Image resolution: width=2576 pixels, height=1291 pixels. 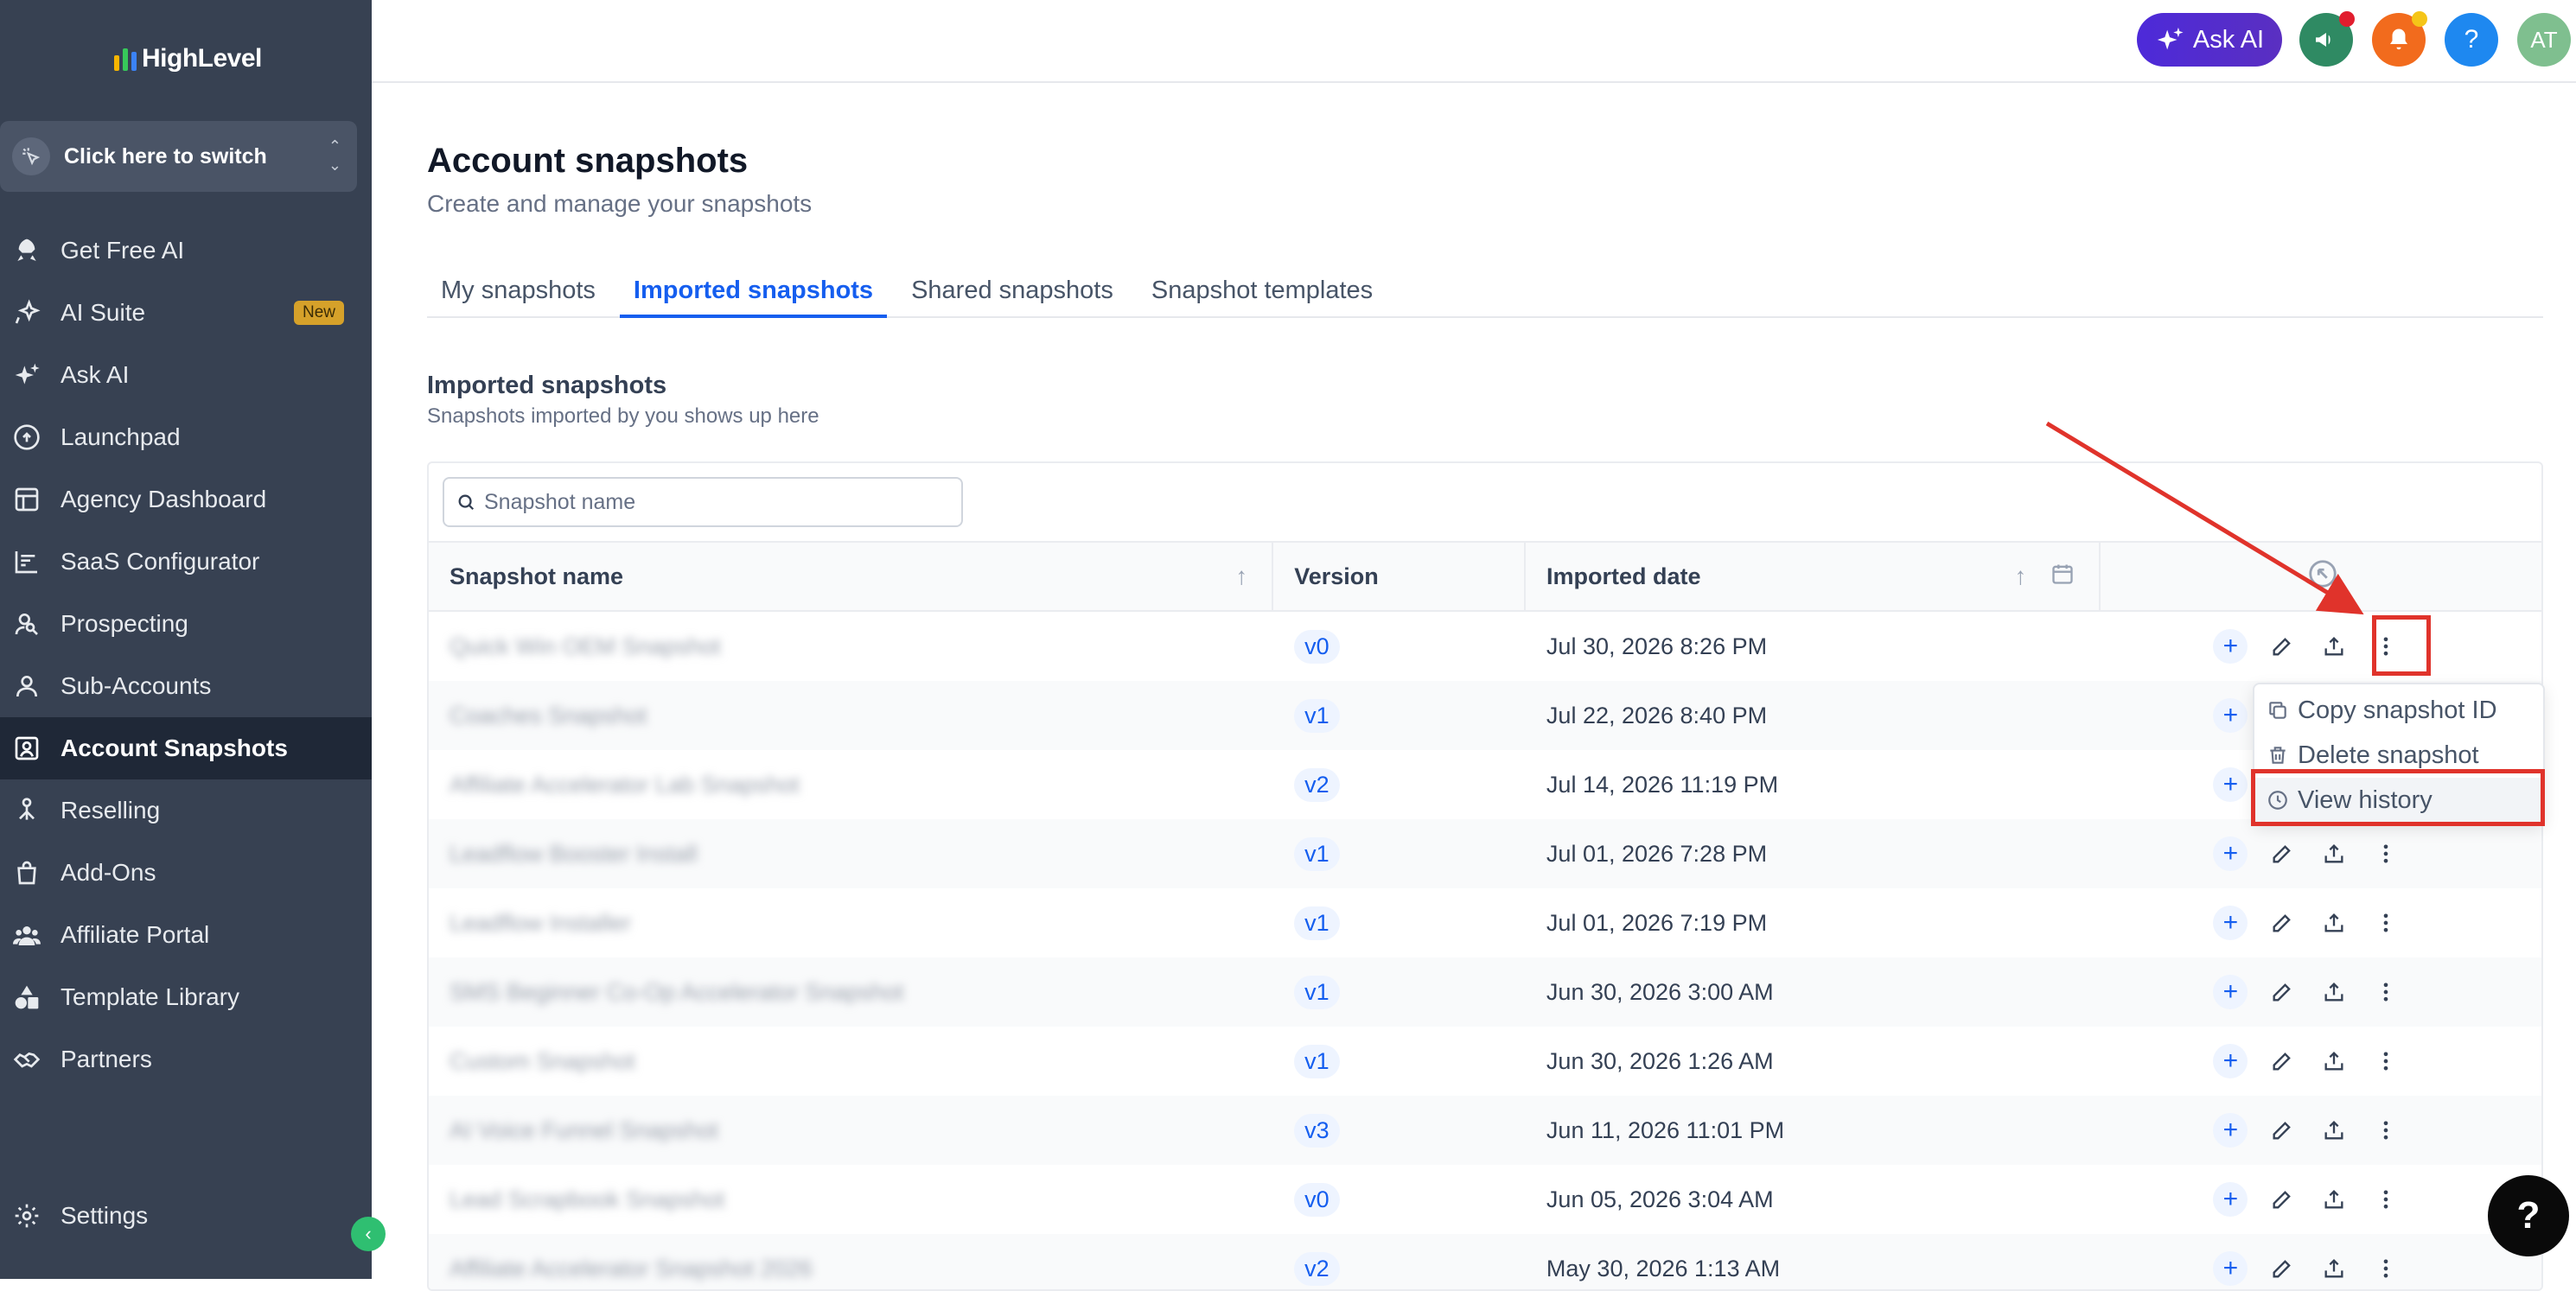 I want to click on annotation-arrow, so click(x=2204, y=518).